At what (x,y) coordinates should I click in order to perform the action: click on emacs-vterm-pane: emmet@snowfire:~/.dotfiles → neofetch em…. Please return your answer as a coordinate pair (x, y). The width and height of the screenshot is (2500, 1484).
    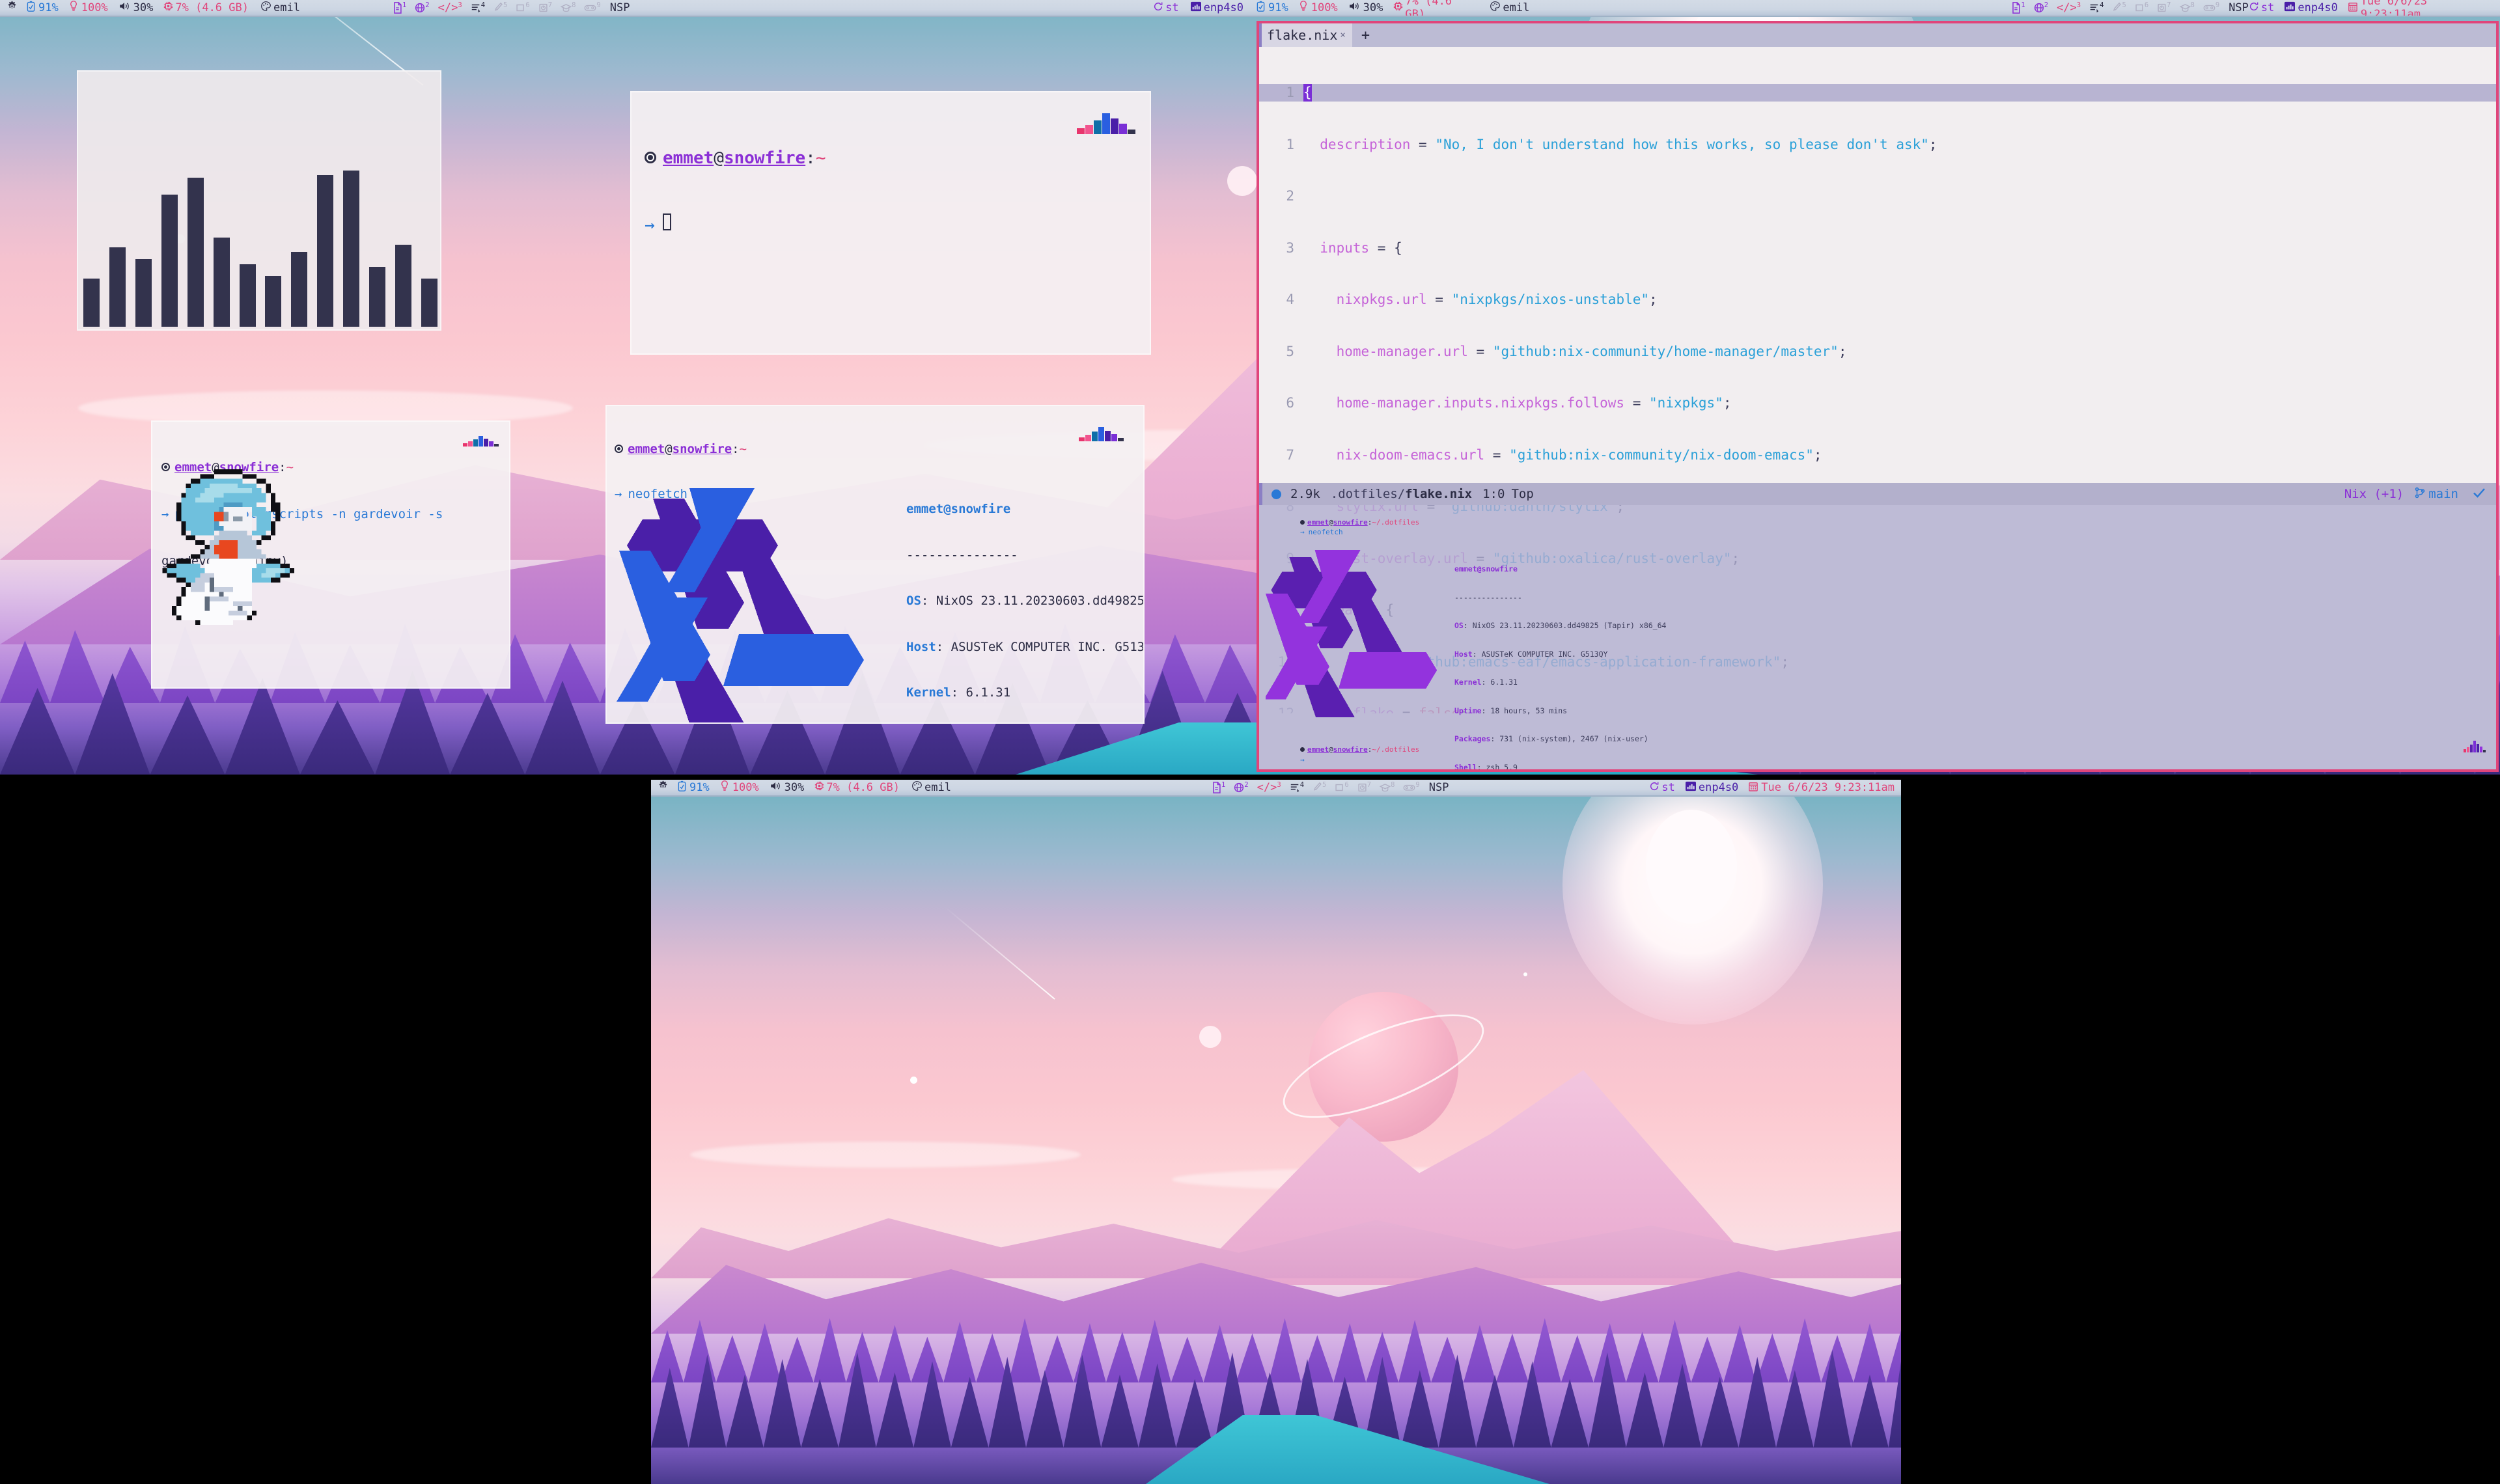
    Looking at the image, I should click on (1877, 637).